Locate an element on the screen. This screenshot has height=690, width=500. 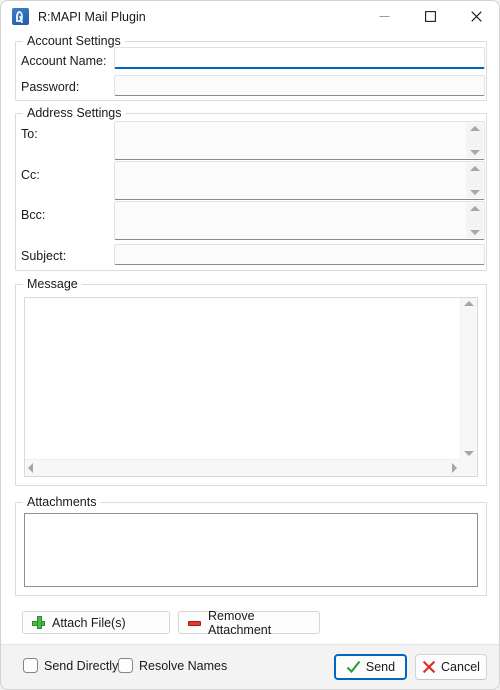
bcc-label: Bcc: is located at coordinates (33, 215).